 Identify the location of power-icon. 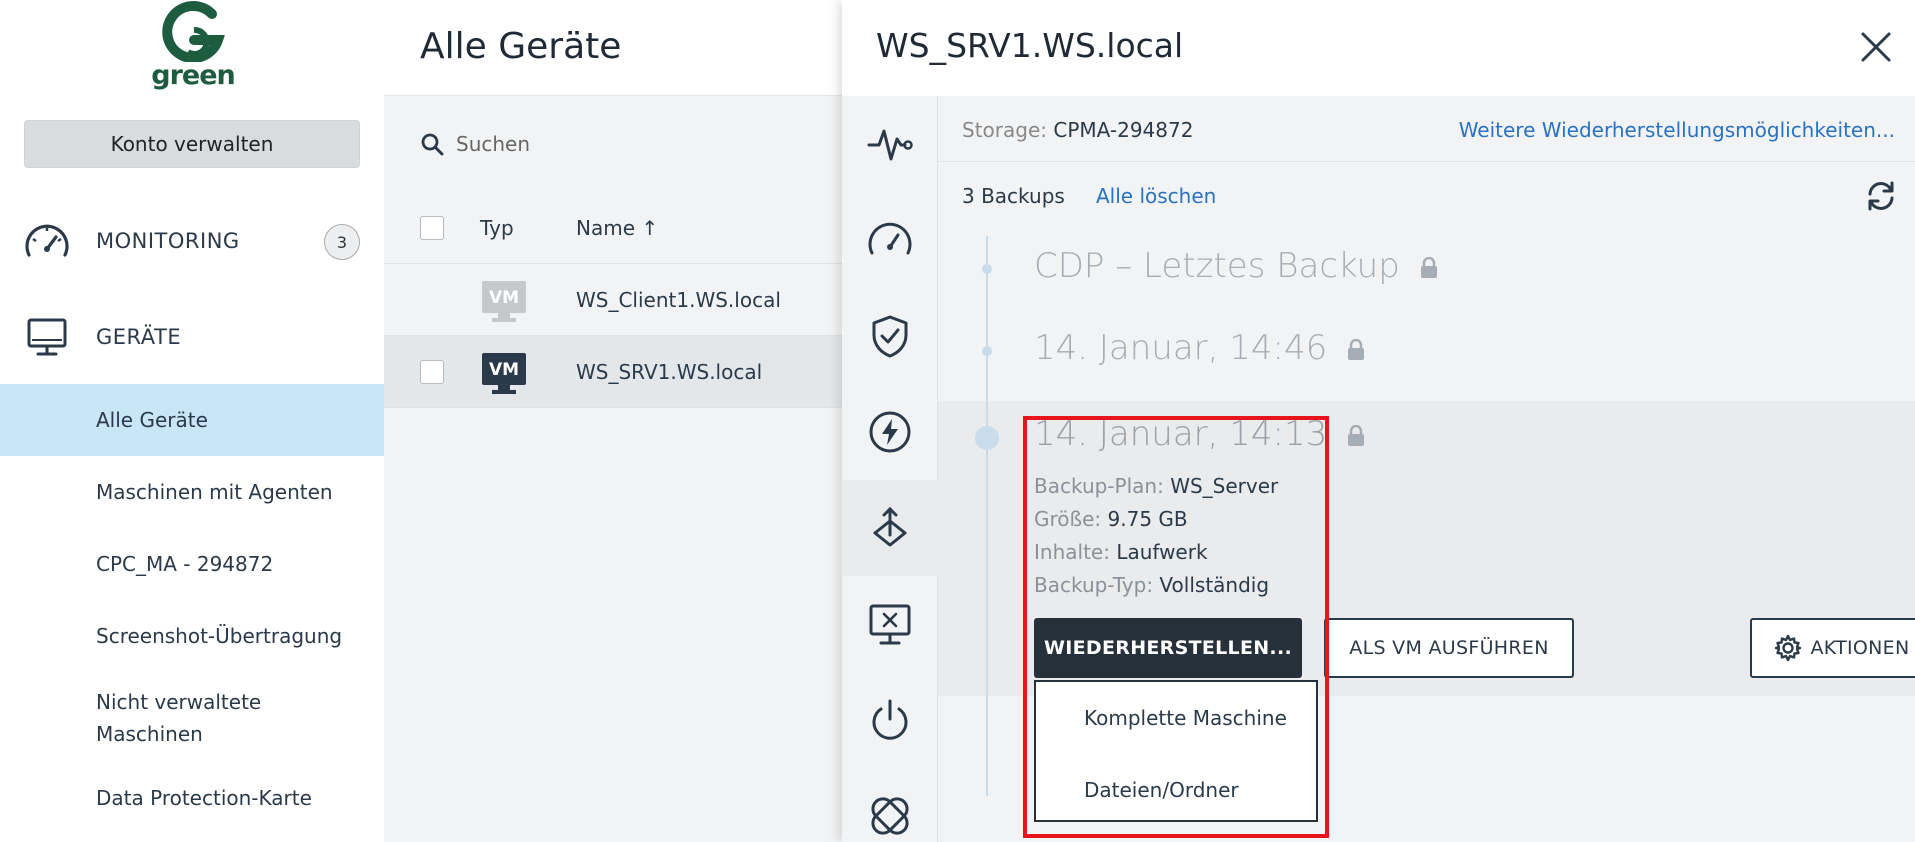
(890, 719).